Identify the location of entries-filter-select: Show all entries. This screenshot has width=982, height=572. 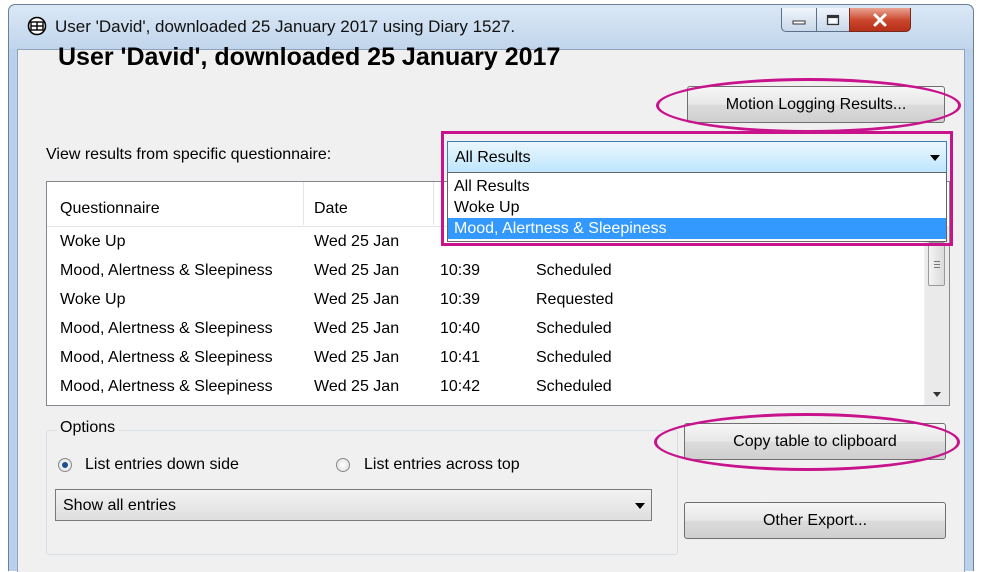
(353, 505).